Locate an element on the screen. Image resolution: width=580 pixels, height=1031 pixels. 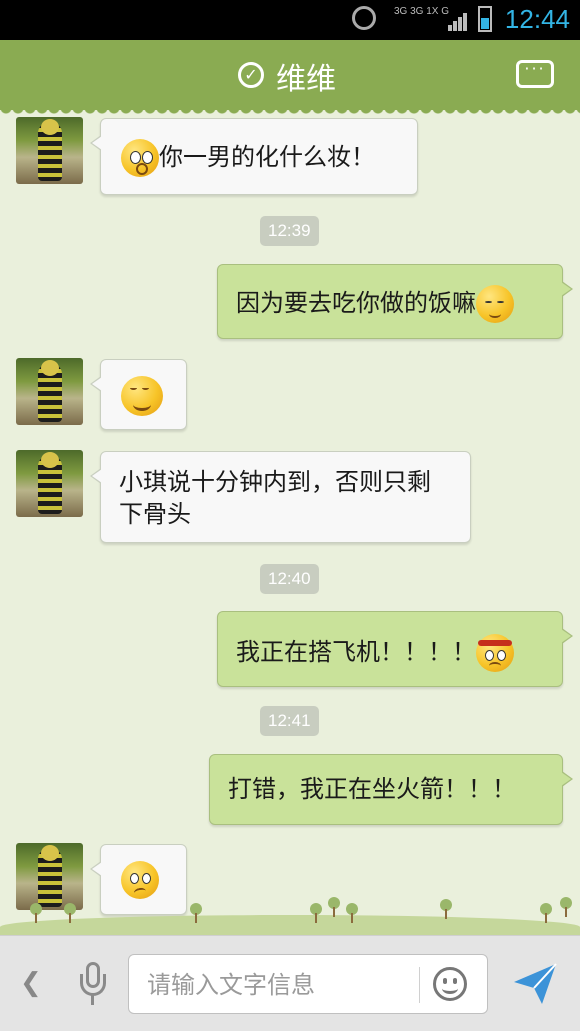
signal-icon is located at coordinates (458, 21).